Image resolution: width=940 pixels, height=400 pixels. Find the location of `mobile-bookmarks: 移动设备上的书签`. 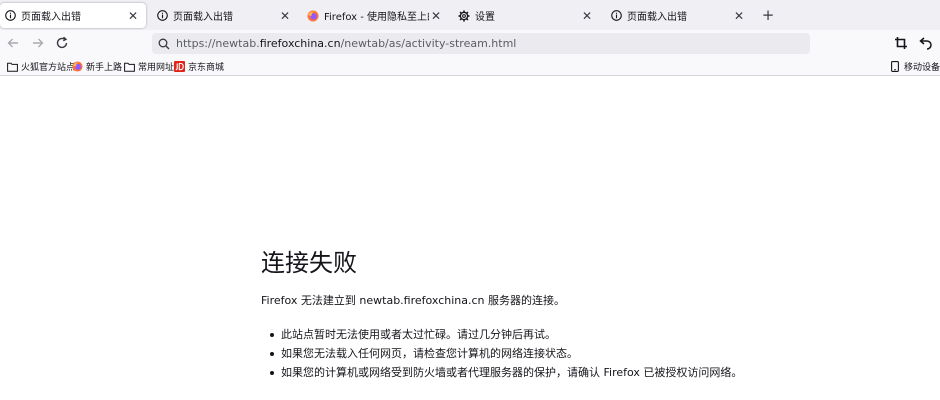

mobile-bookmarks: 移动设备上的书签 is located at coordinates (914, 66).